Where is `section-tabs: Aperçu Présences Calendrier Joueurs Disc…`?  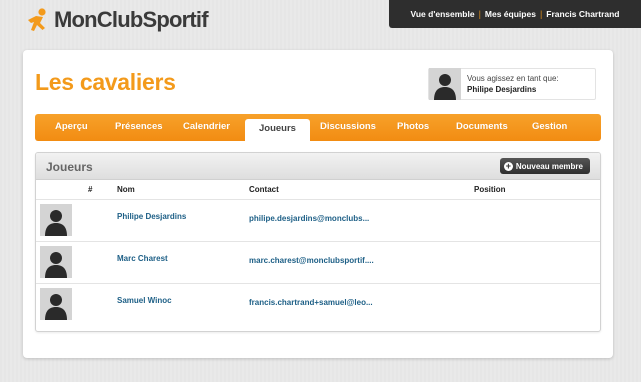
section-tabs: Aperçu Présences Calendrier Joueurs Disc… is located at coordinates (318, 127).